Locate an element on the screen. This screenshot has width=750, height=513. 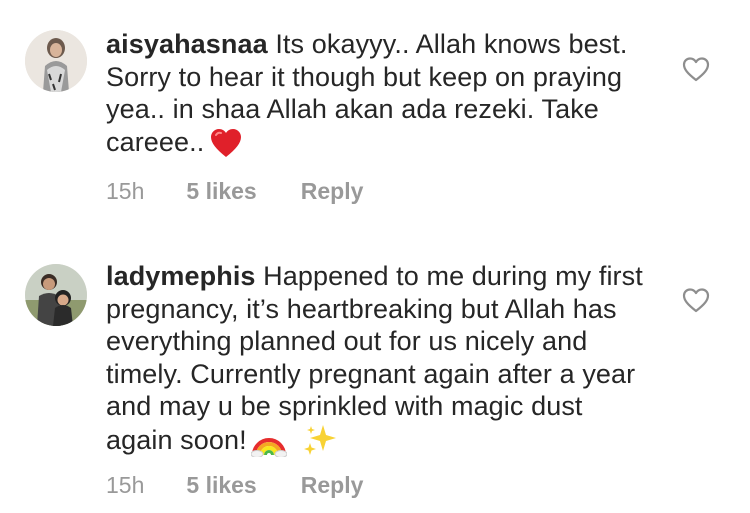
comment-username: aisyahasnaa is located at coordinates (187, 44).